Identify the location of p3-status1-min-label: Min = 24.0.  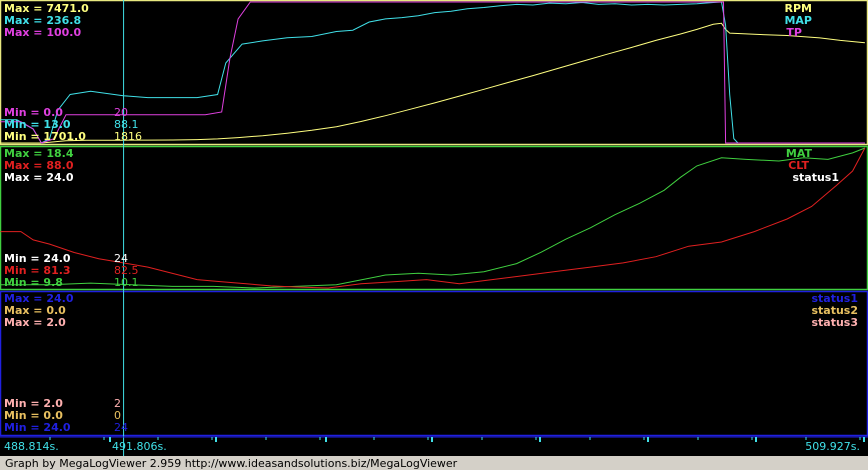
(37, 427).